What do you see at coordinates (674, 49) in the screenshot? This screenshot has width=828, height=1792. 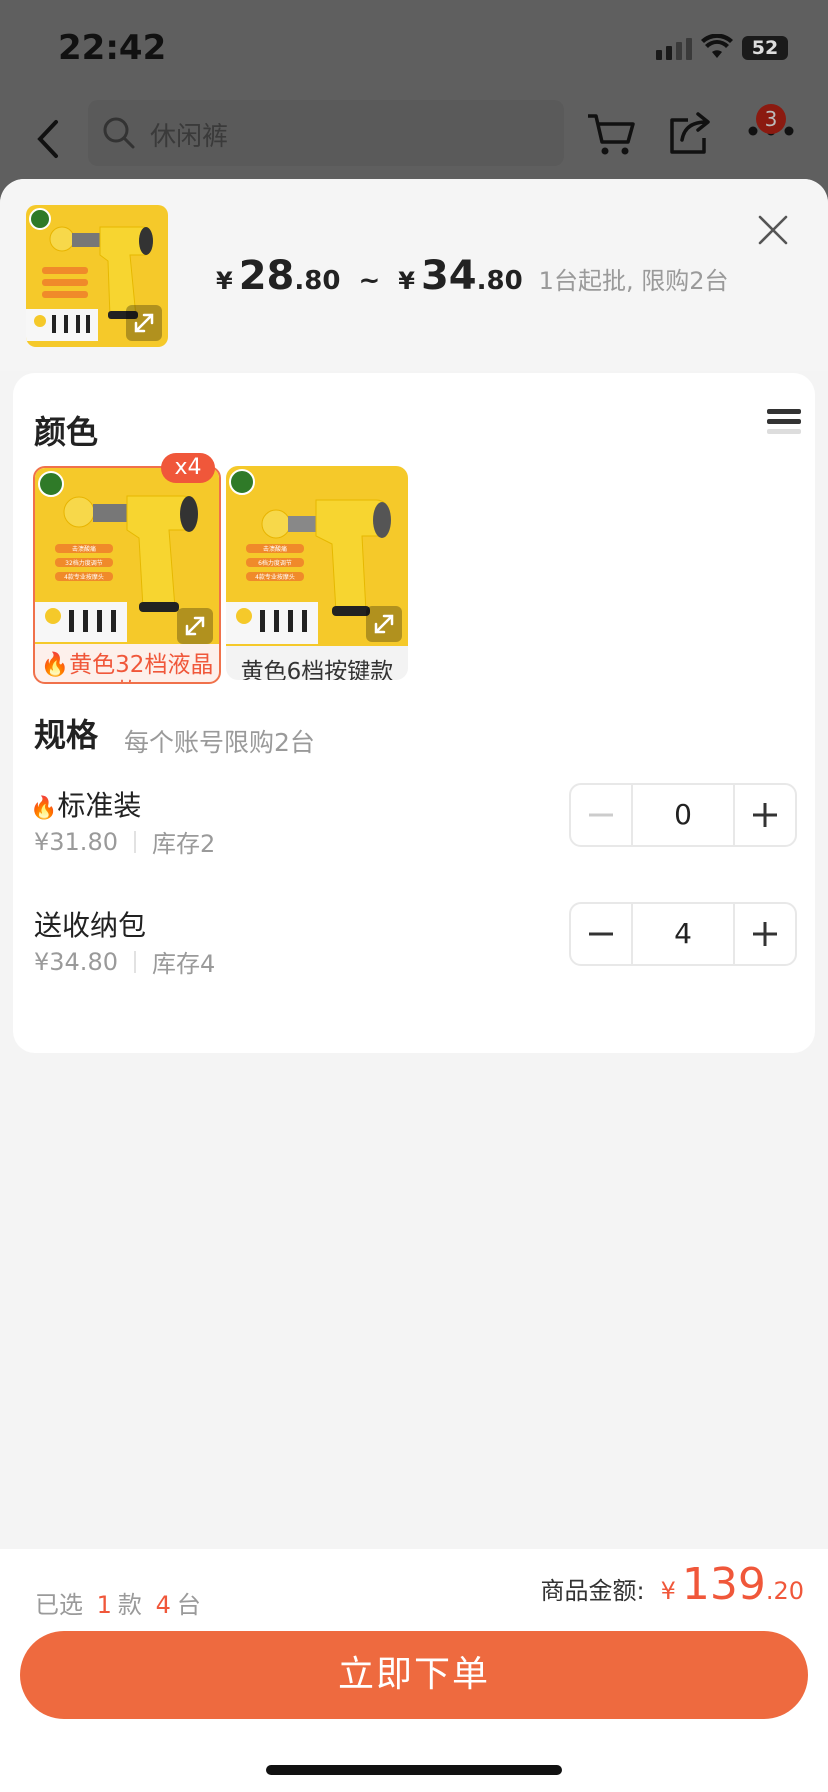 I see `cellular-signal-icon` at bounding box center [674, 49].